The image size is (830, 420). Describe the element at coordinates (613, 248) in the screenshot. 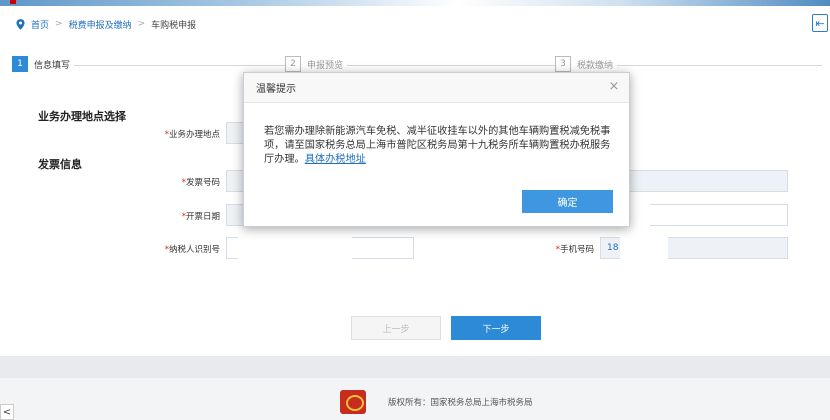

I see `phone-value: 18` at that location.